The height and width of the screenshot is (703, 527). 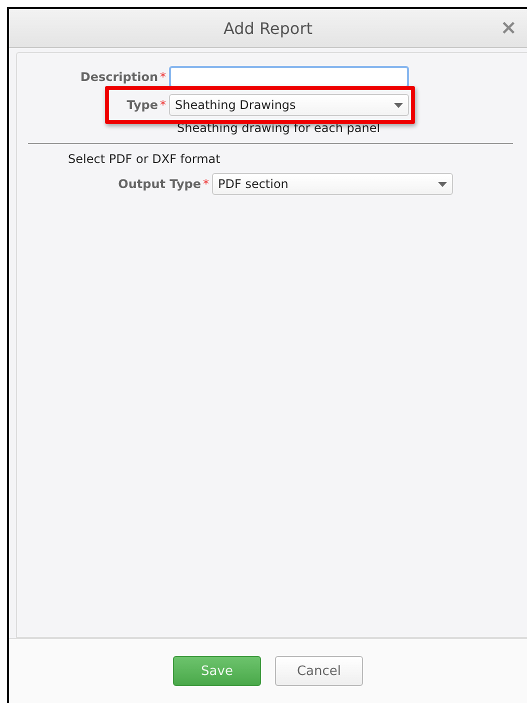 What do you see at coordinates (332, 184) in the screenshot?
I see `dropdown: PDF section` at bounding box center [332, 184].